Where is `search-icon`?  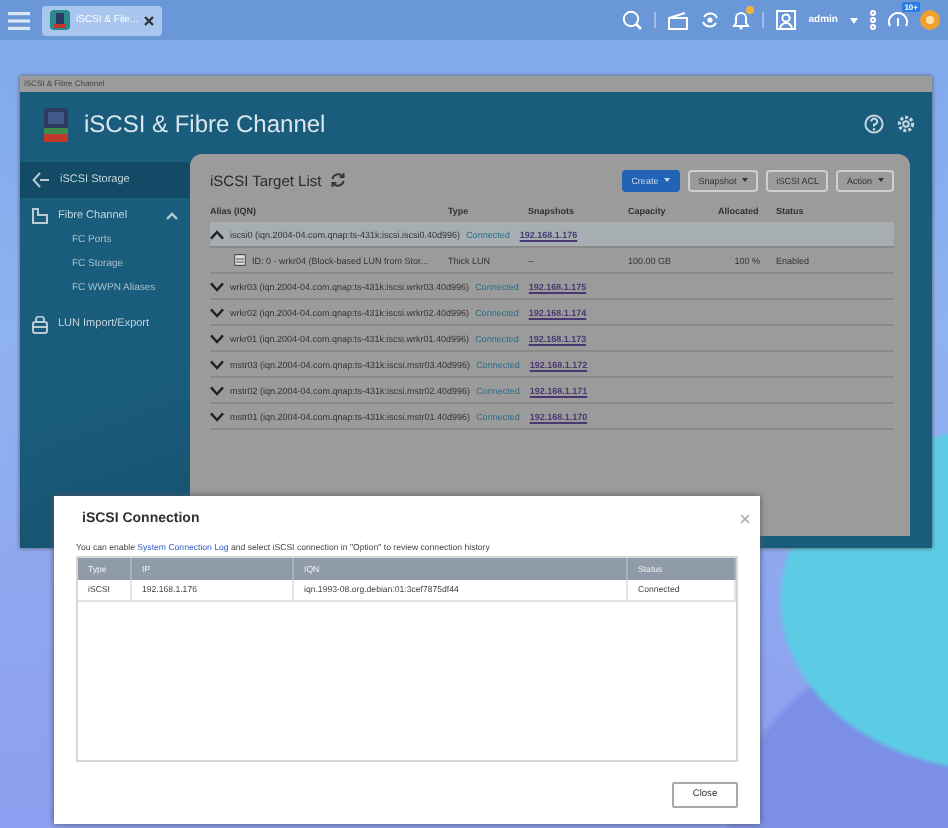
search-icon is located at coordinates (632, 20).